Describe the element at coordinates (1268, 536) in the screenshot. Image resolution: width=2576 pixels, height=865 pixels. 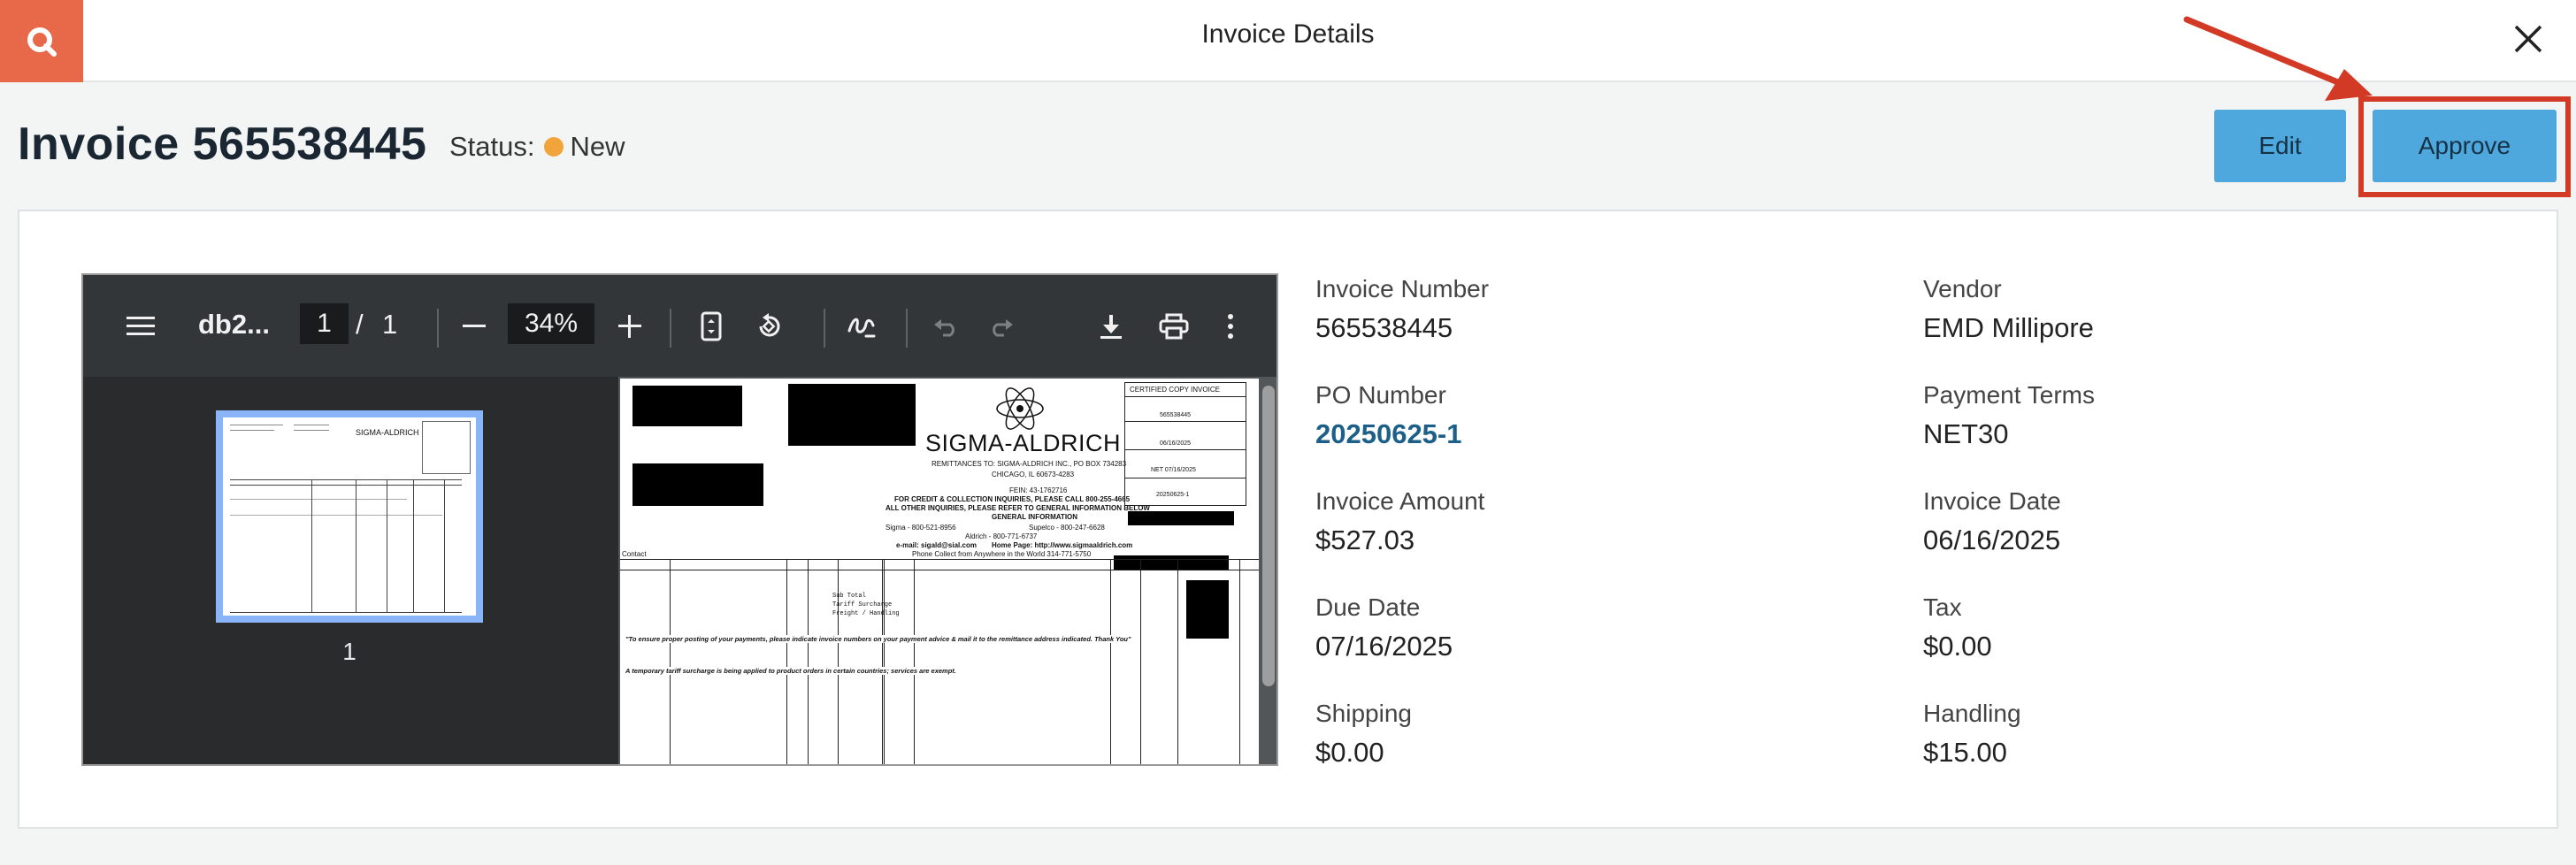
I see `page-scrollbar` at that location.